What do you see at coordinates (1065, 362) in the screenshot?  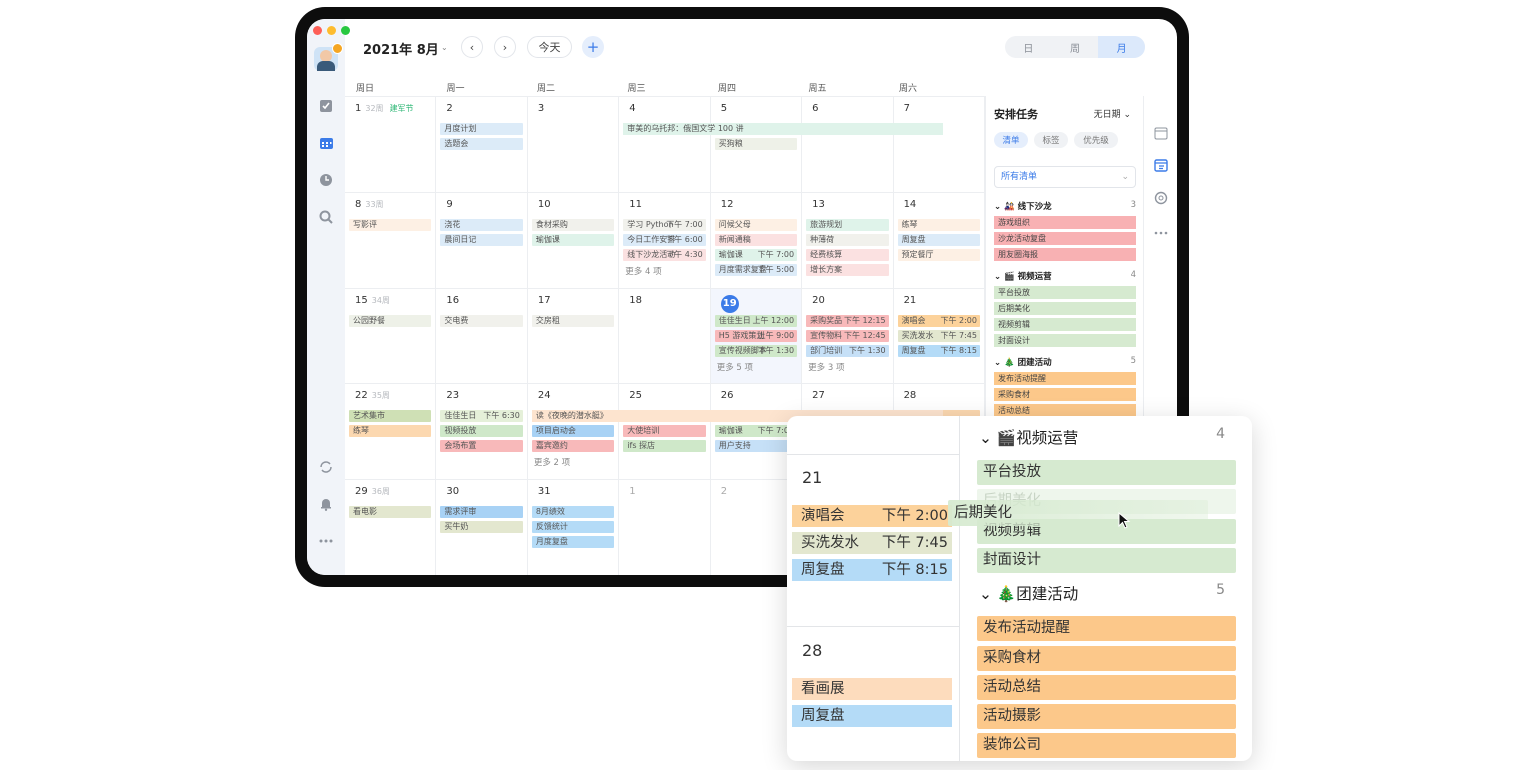 I see `task-group-header: ⌄ 🎄 团建活动 5` at bounding box center [1065, 362].